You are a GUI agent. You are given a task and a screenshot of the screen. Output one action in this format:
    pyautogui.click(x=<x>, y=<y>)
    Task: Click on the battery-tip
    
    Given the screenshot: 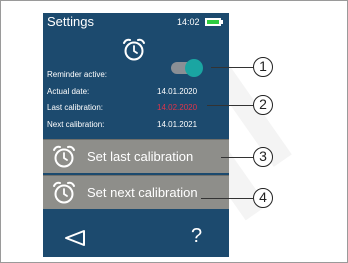 What is the action you would take?
    pyautogui.click(x=222, y=22)
    